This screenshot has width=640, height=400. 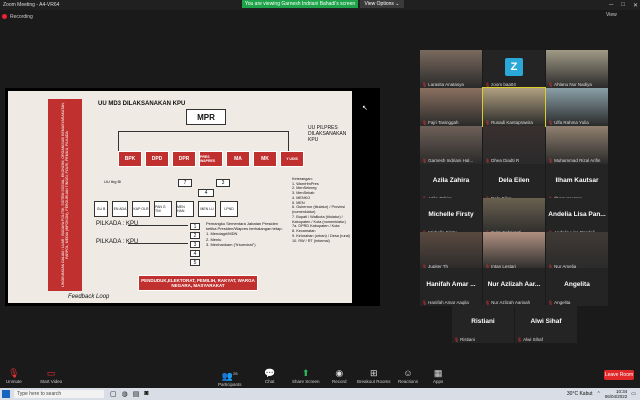 I want to click on task-view-icon: ▢, so click(x=113, y=394).